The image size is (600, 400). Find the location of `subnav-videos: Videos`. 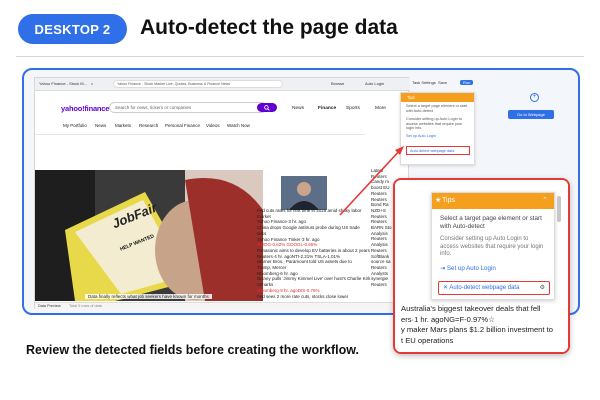

subnav-videos: Videos is located at coordinates (213, 125).